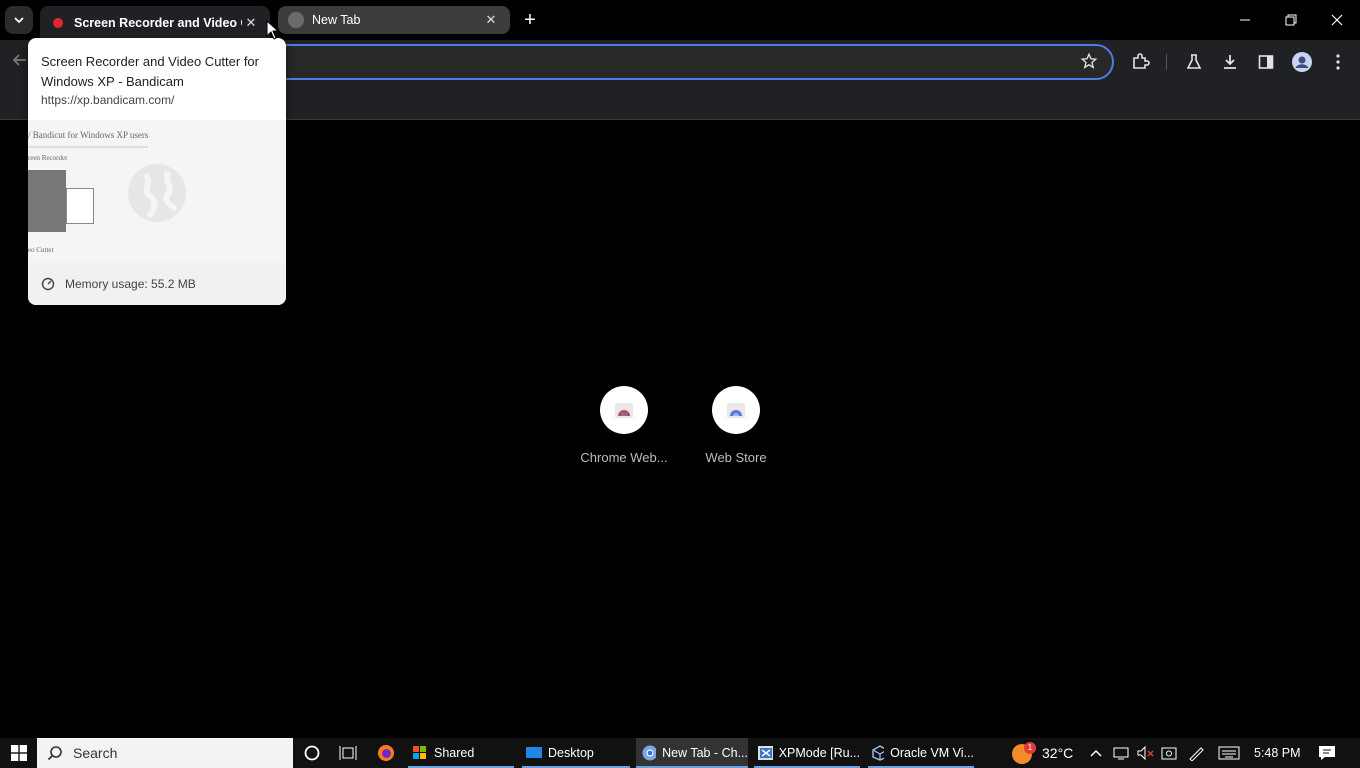 The height and width of the screenshot is (768, 1360). I want to click on sun-icon: 1, so click(1024, 753).